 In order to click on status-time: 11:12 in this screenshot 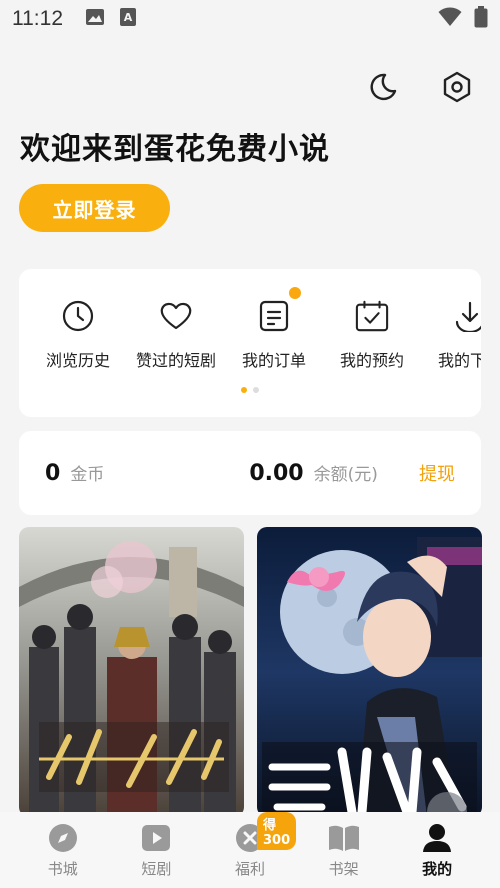, I will do `click(37, 18)`.